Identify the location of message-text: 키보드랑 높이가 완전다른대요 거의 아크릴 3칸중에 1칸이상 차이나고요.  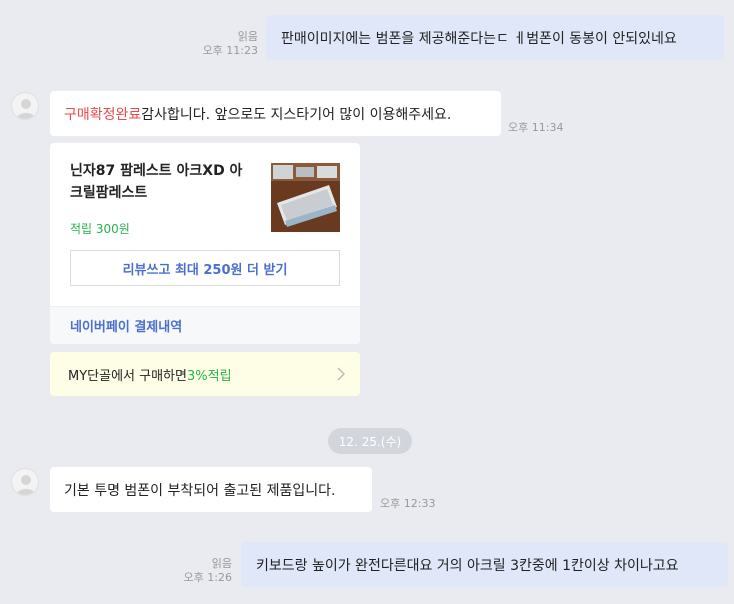
(467, 565).